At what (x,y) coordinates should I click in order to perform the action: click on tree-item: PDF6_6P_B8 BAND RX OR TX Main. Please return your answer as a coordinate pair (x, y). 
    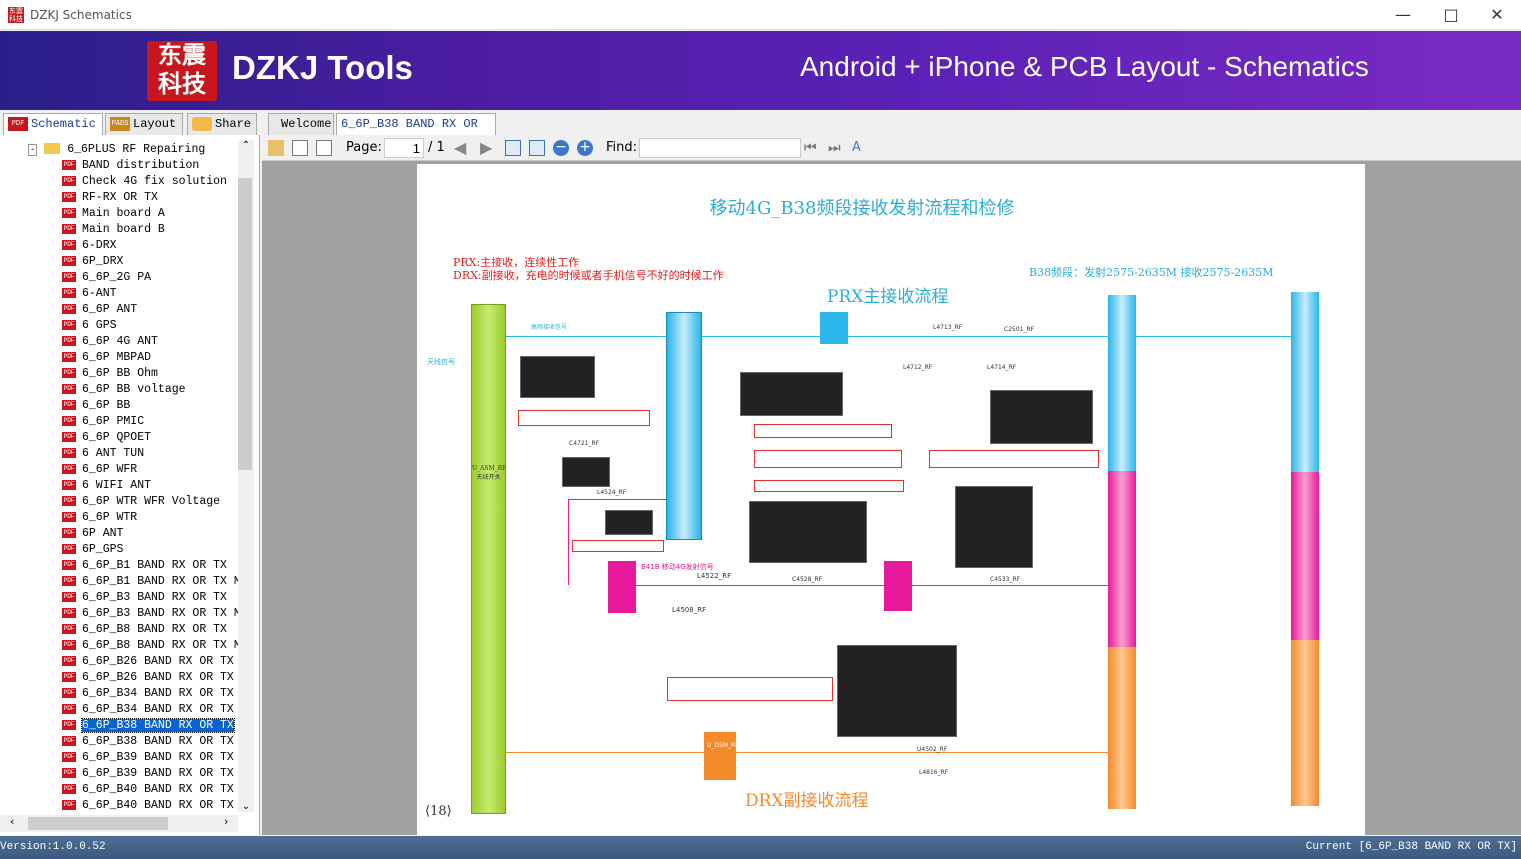
    Looking at the image, I should click on (150, 646).